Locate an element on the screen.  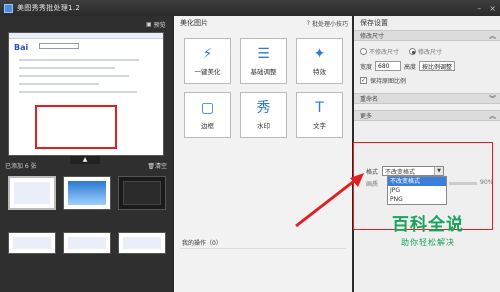
tool-label: 特效 is located at coordinates (319, 72).